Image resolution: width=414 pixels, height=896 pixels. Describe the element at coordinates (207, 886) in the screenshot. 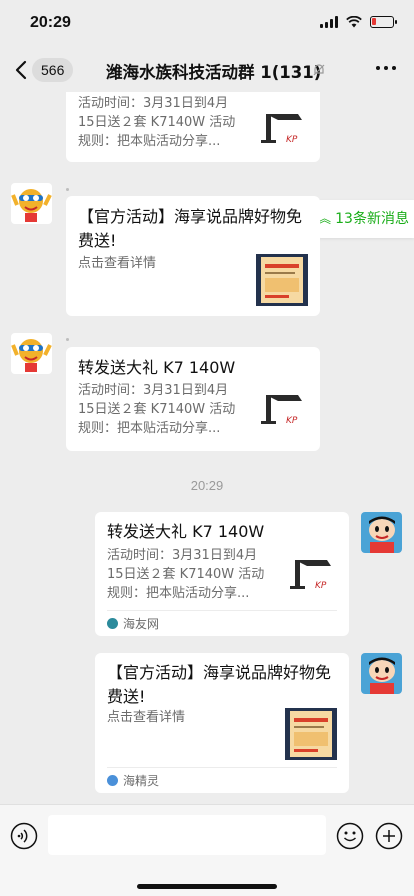

I see `home-indicator` at that location.